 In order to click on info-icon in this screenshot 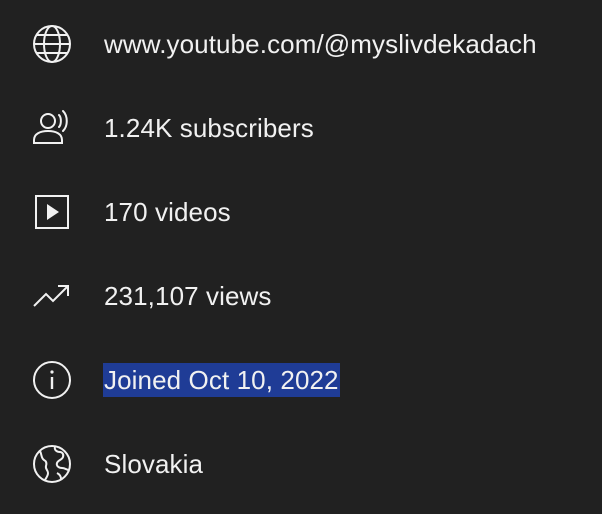, I will do `click(52, 380)`.